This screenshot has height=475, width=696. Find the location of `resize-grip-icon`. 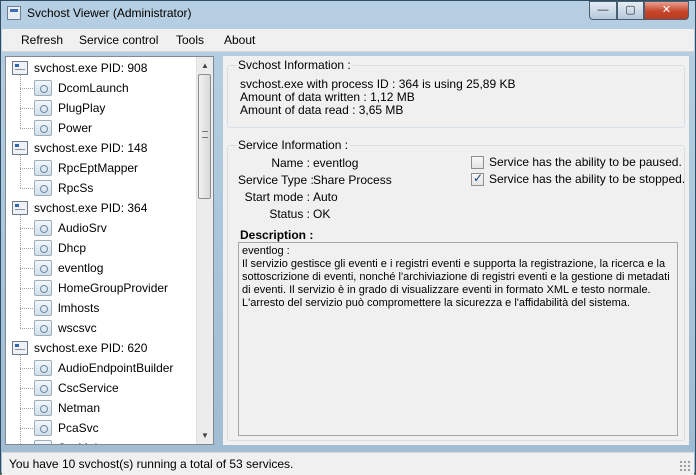

resize-grip-icon is located at coordinates (685, 466).